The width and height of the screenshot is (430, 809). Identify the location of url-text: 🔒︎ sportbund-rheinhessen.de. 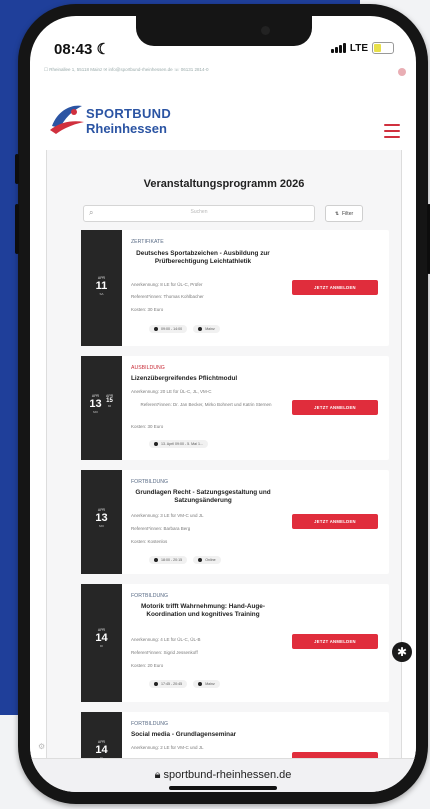
(223, 775).